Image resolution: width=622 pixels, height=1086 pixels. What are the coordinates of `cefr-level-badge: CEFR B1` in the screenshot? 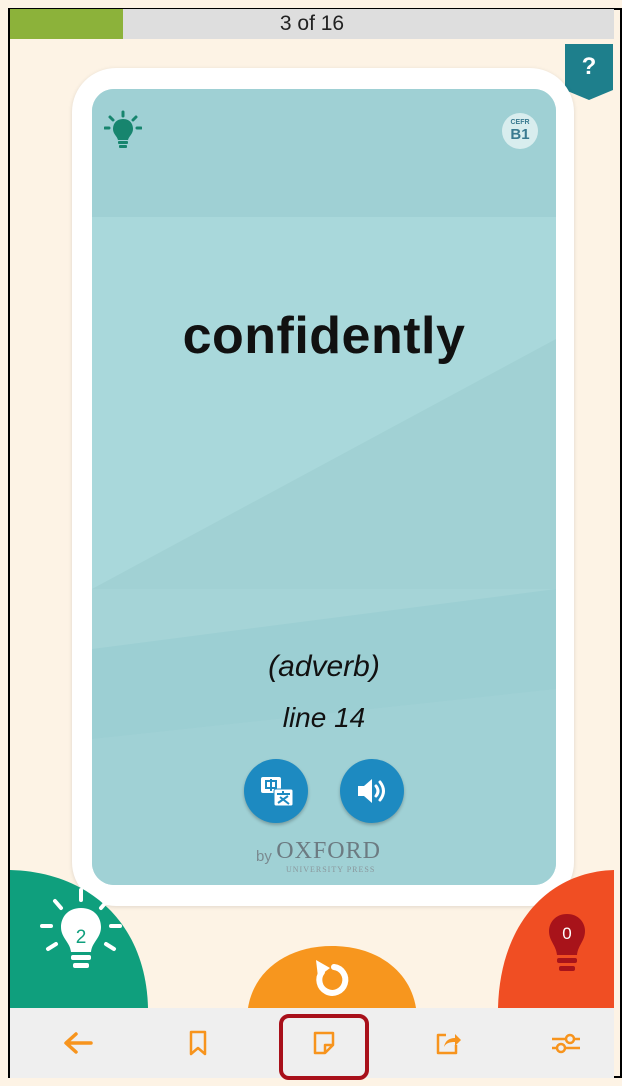 It's located at (520, 131).